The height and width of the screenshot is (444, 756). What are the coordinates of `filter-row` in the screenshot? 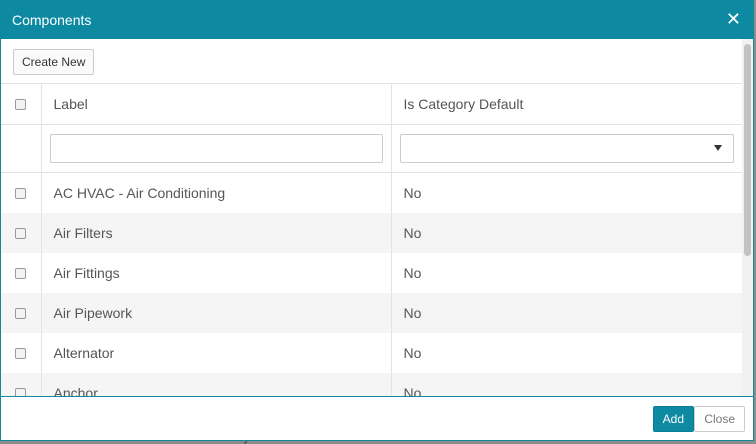 It's located at (372, 148).